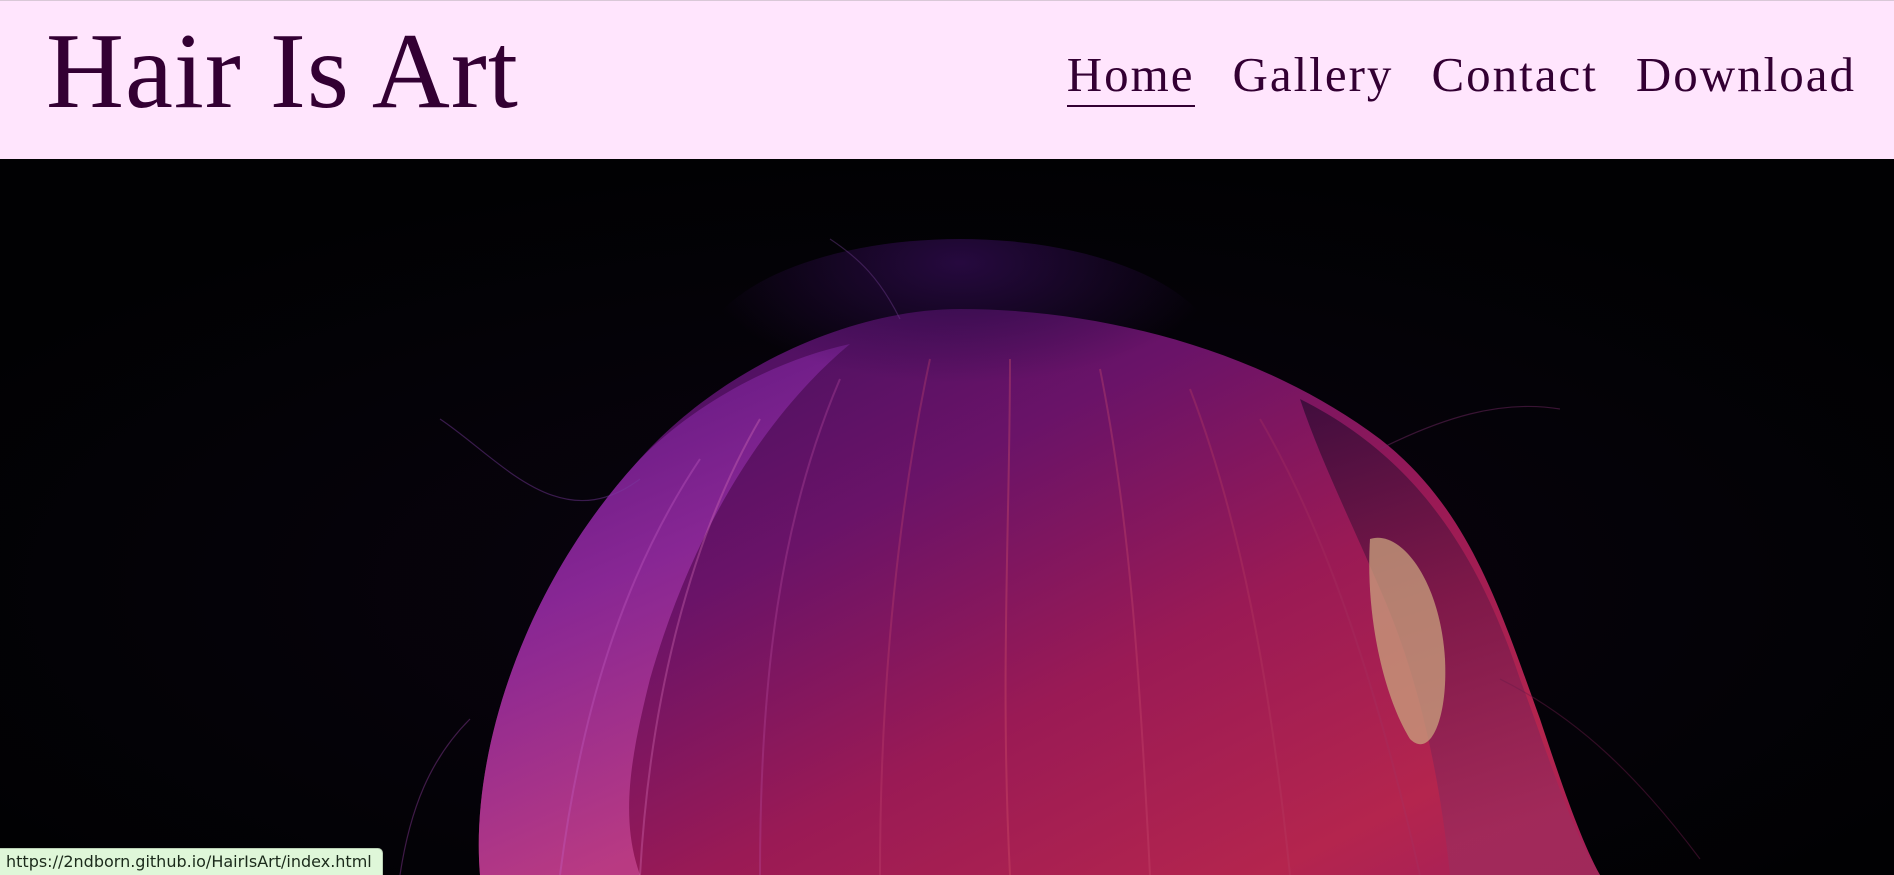 The height and width of the screenshot is (875, 1894). What do you see at coordinates (282, 72) in the screenshot?
I see `site-title: Hair Is Art` at bounding box center [282, 72].